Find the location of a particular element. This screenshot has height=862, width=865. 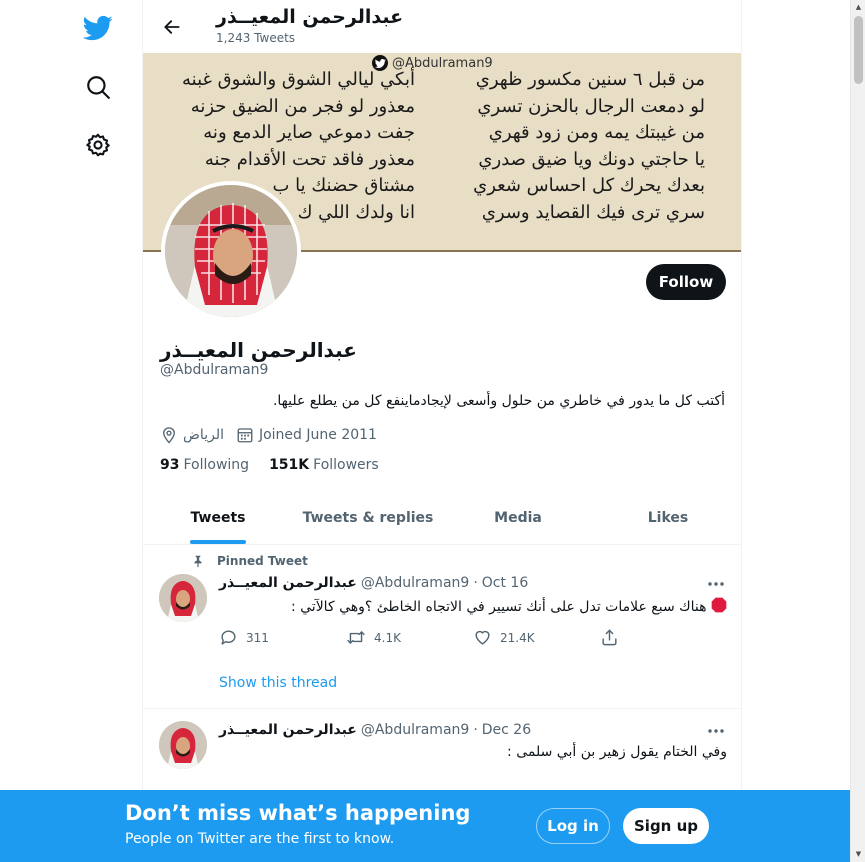

poem-line: معذور فاقد تحت الأقدام جنه is located at coordinates (309, 159).